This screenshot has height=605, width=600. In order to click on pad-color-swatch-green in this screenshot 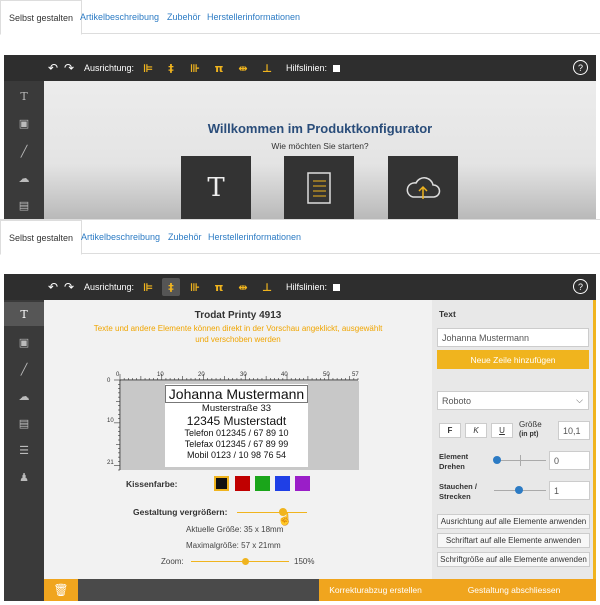, I will do `click(262, 483)`.